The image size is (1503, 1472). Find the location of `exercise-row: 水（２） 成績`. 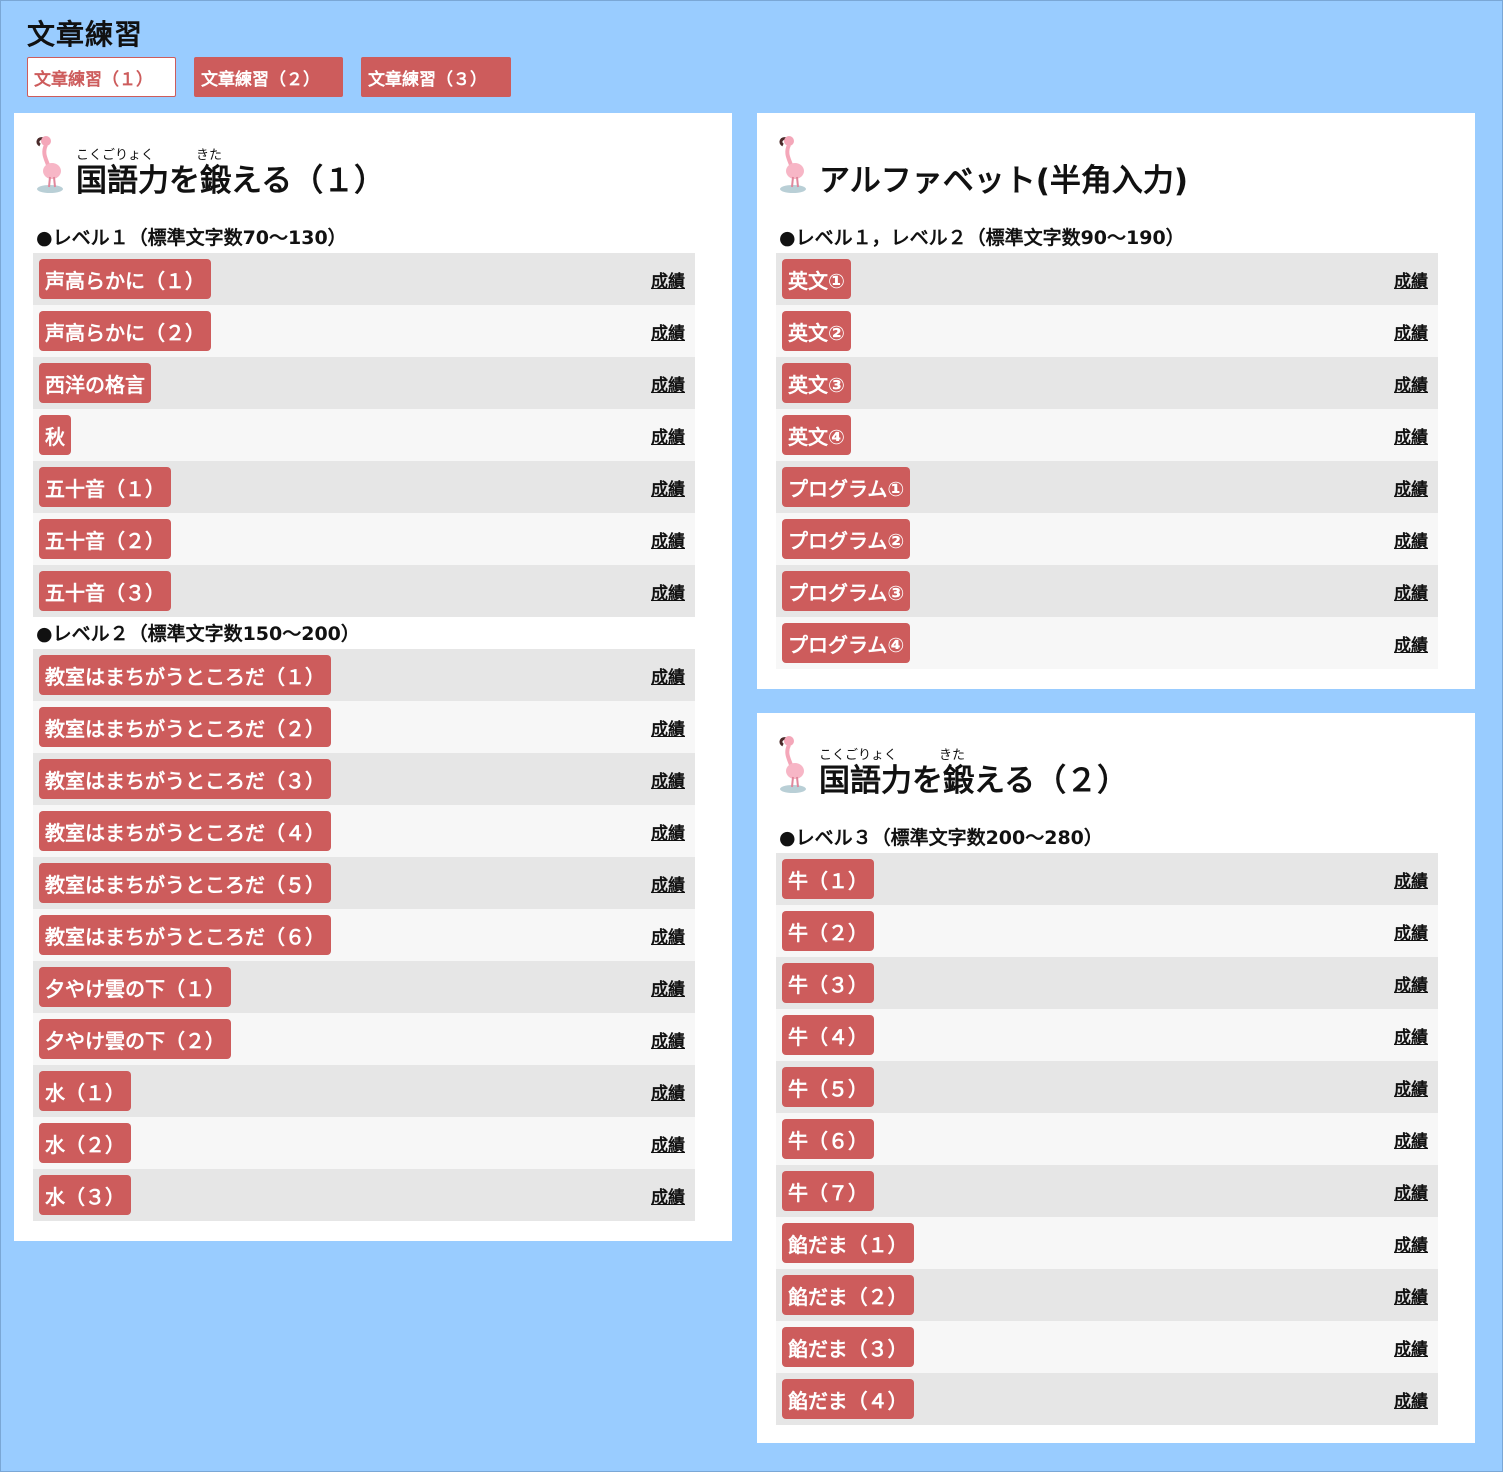

exercise-row: 水（２） 成績 is located at coordinates (364, 1143).